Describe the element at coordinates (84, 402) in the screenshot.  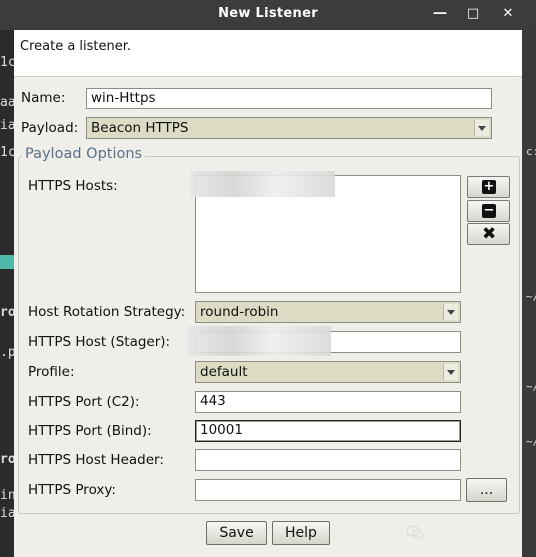
I see `port-c2-label: HTTPS Port (C2):` at that location.